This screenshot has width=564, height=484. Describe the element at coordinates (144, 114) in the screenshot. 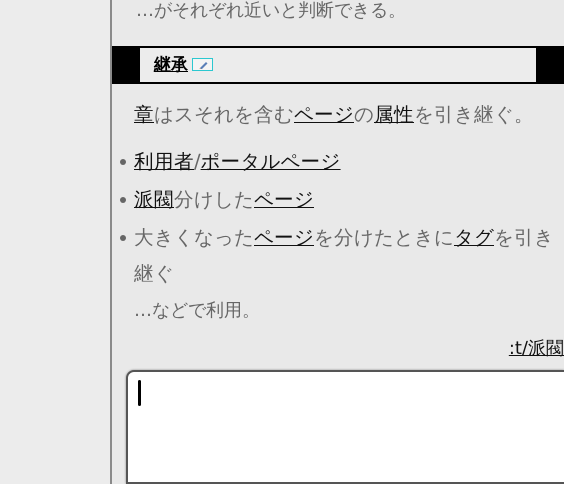

I see `link: 章` at that location.